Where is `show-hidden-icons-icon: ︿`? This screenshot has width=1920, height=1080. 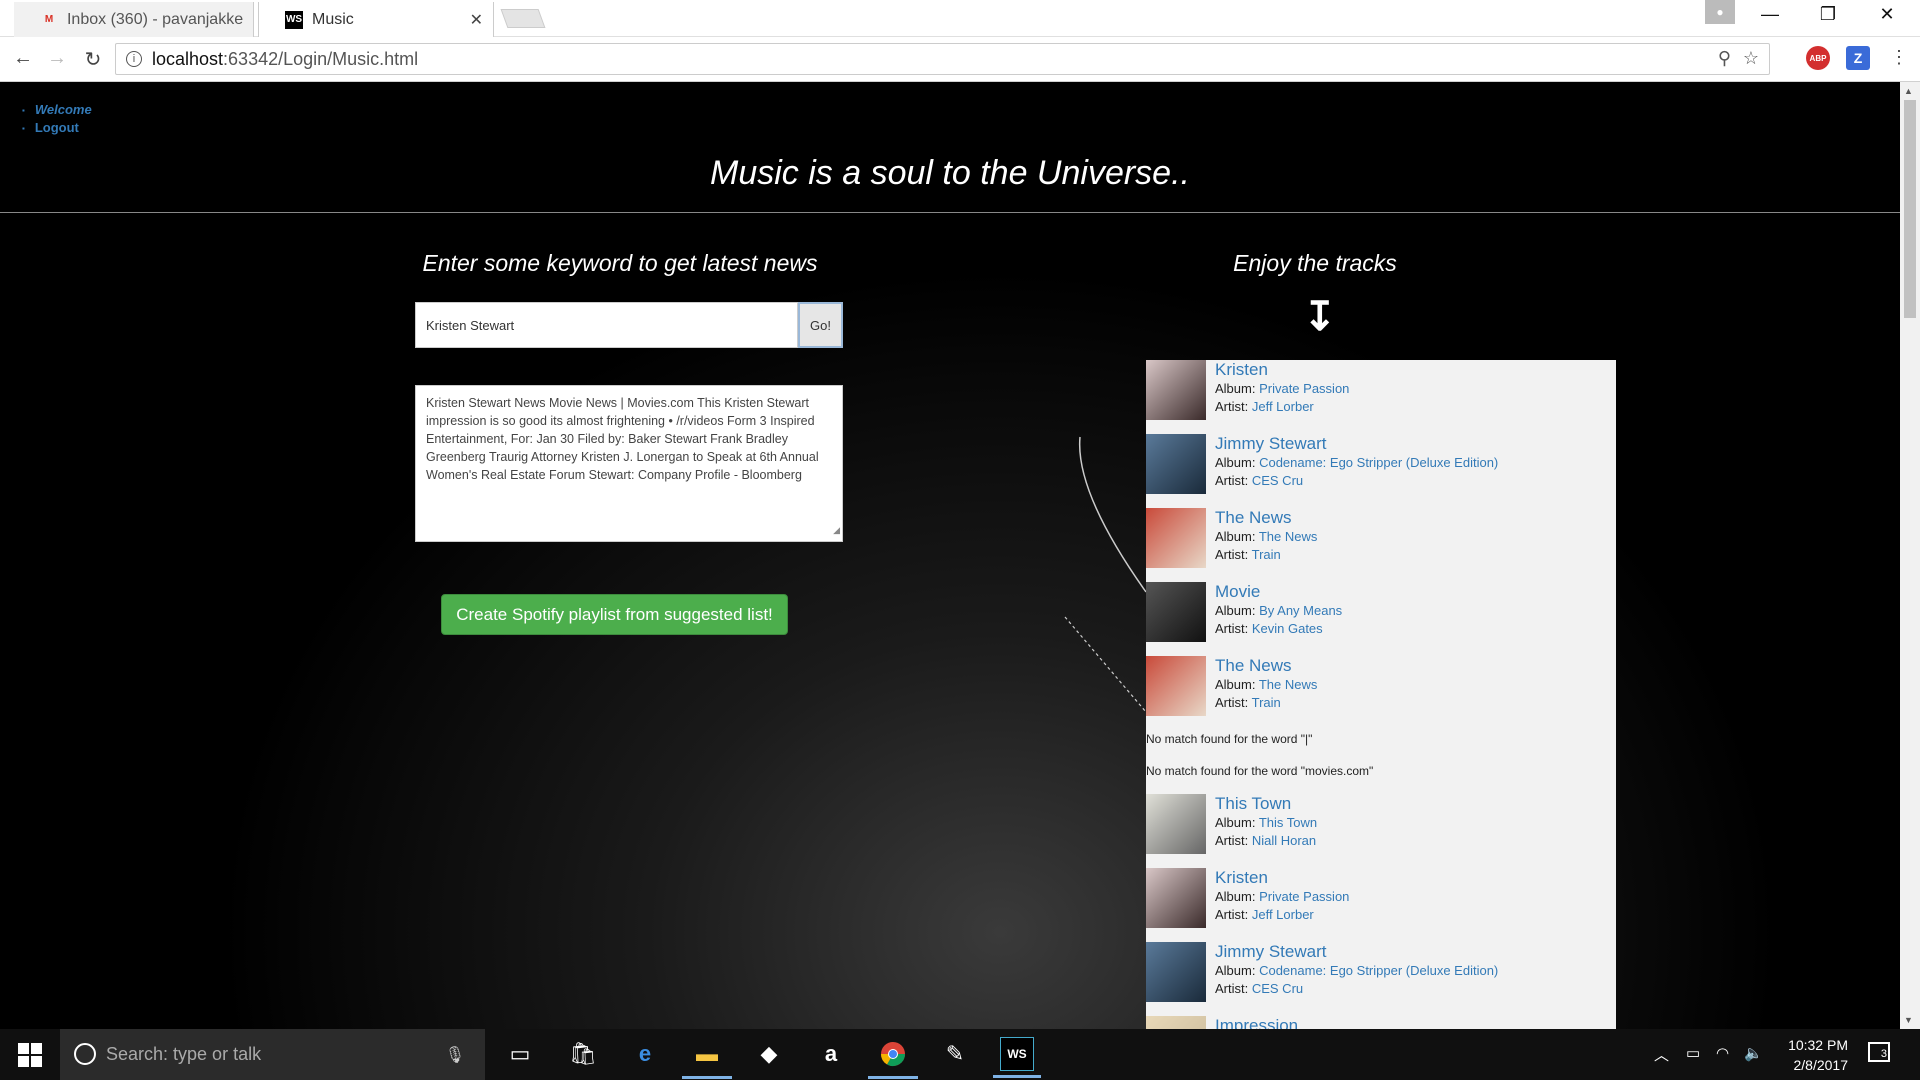
show-hidden-icons-icon: ︿ is located at coordinates (1661, 1054).